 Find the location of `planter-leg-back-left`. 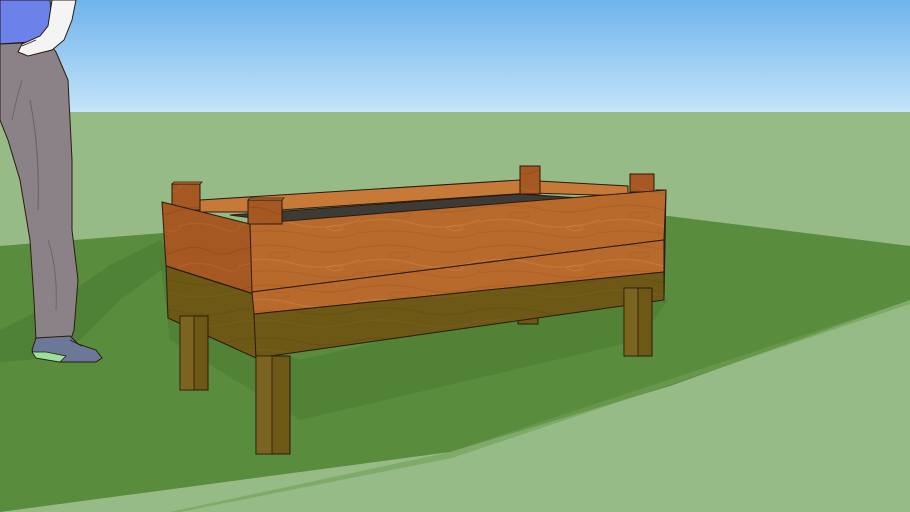

planter-leg-back-left is located at coordinates (194, 353).